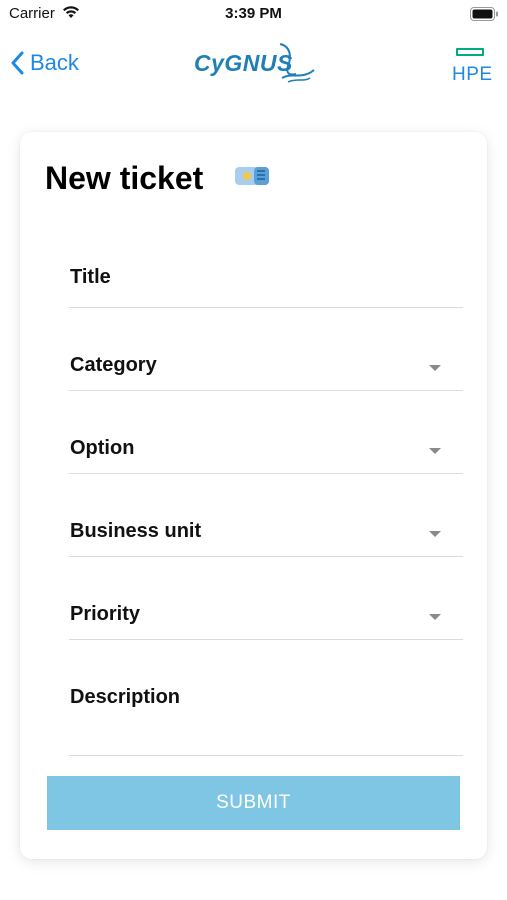 This screenshot has width=507, height=900. I want to click on priority-dropdown: Priority, so click(266, 615).